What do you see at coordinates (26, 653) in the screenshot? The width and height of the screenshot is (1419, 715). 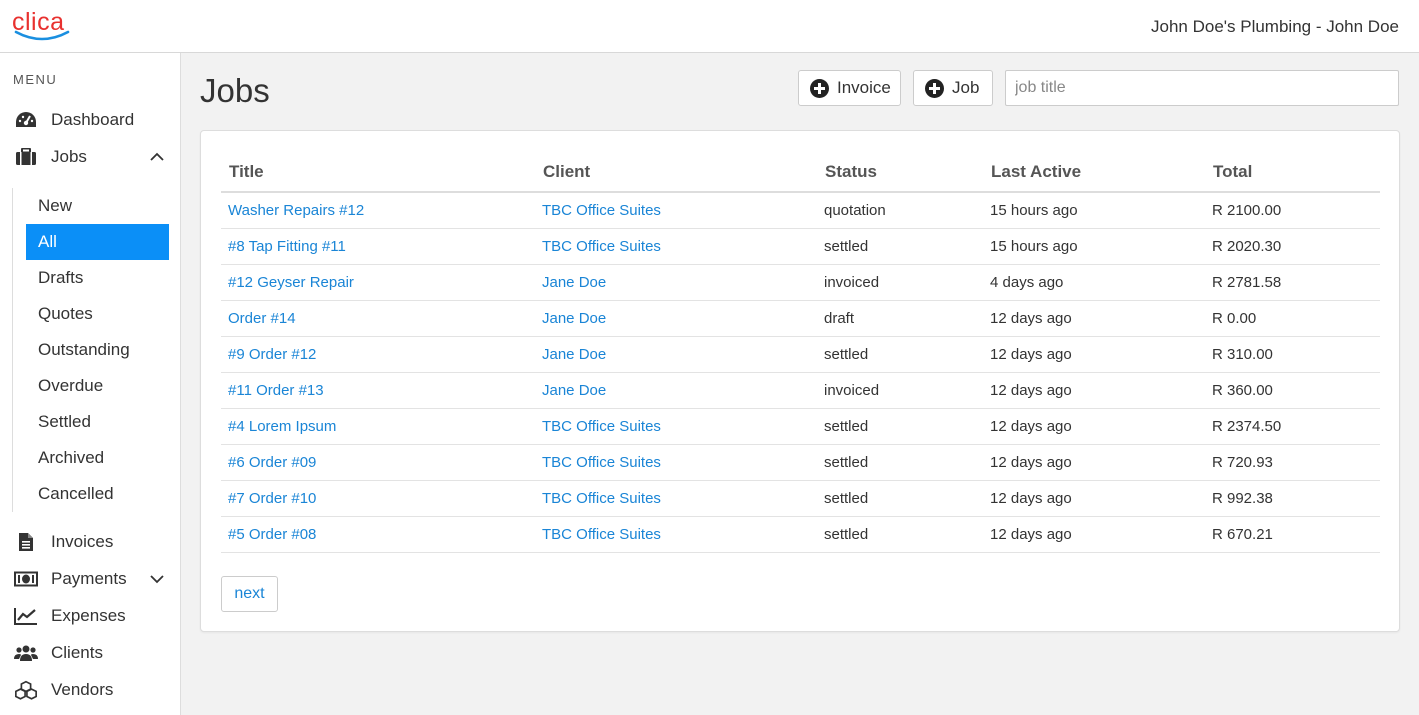 I see `users-icon` at bounding box center [26, 653].